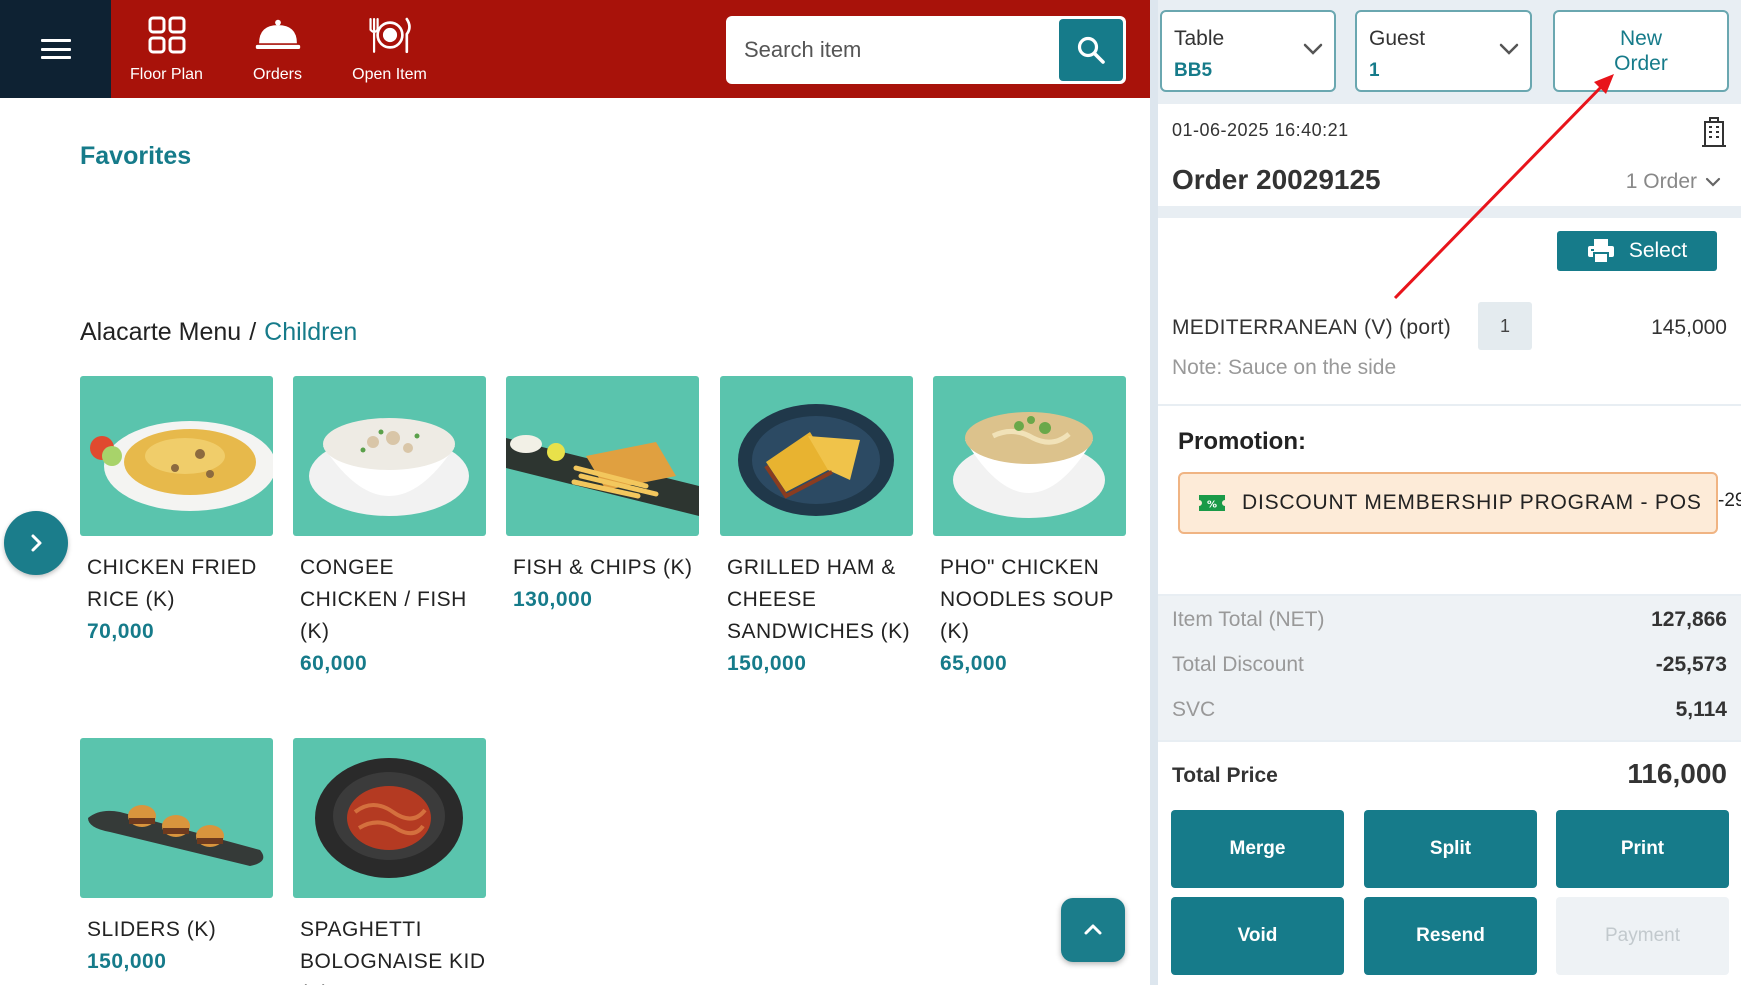  I want to click on summary-value: -25,573, so click(1691, 664).